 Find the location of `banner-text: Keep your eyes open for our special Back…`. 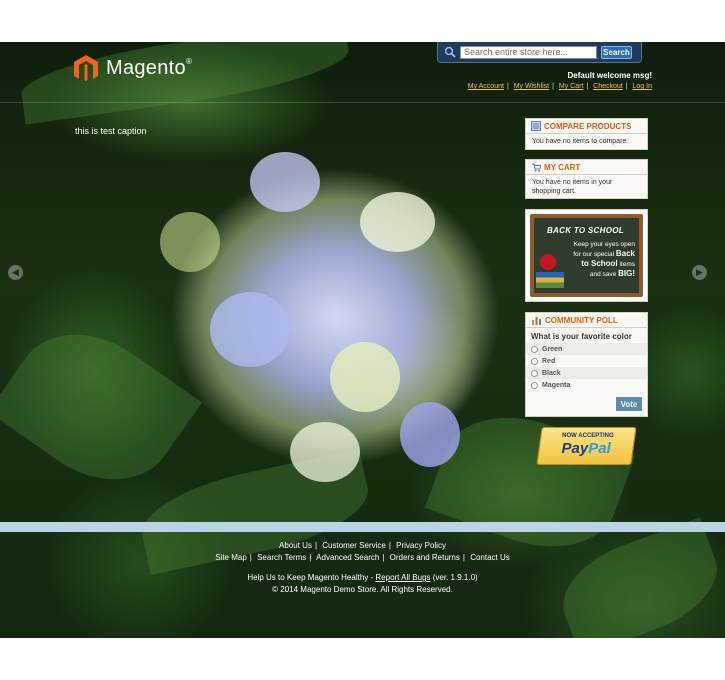

banner-text: Keep your eyes open for our special Back… is located at coordinates (596, 259).